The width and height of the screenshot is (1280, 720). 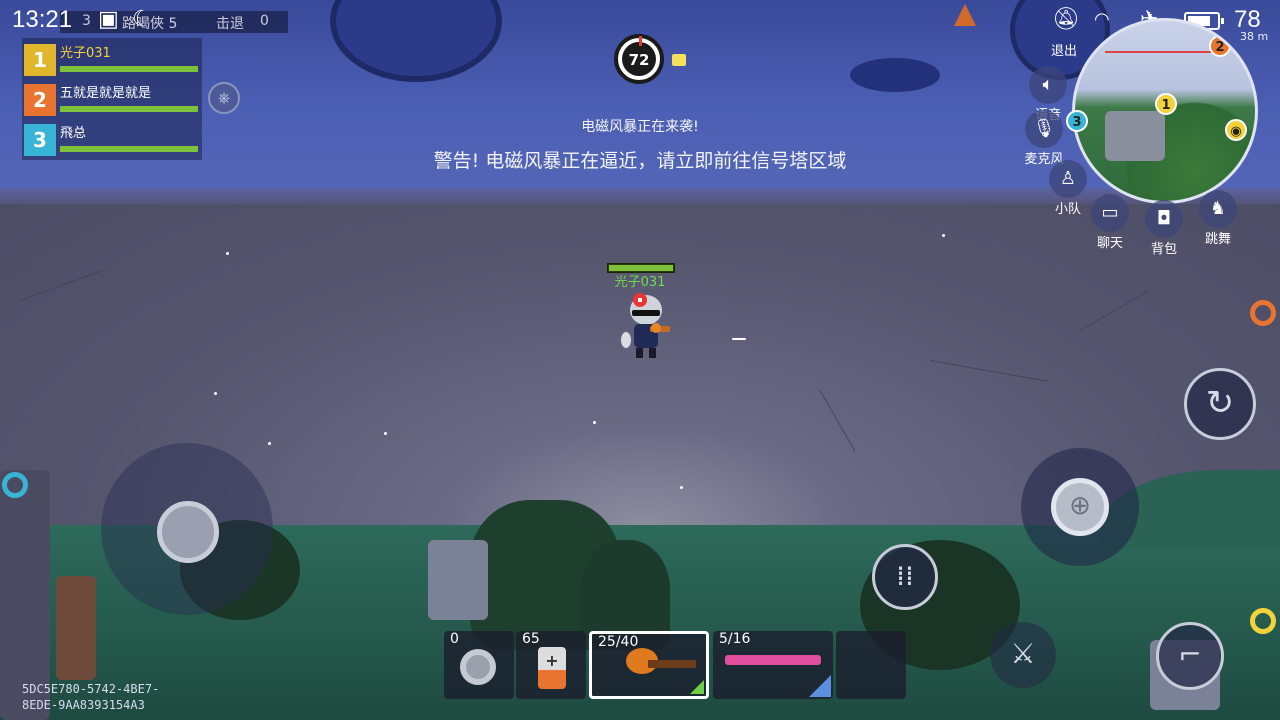 What do you see at coordinates (640, 161) in the screenshot?
I see `storm-warning: 警告! 电磁风暴正在逼近，请立即前往信号塔区域` at bounding box center [640, 161].